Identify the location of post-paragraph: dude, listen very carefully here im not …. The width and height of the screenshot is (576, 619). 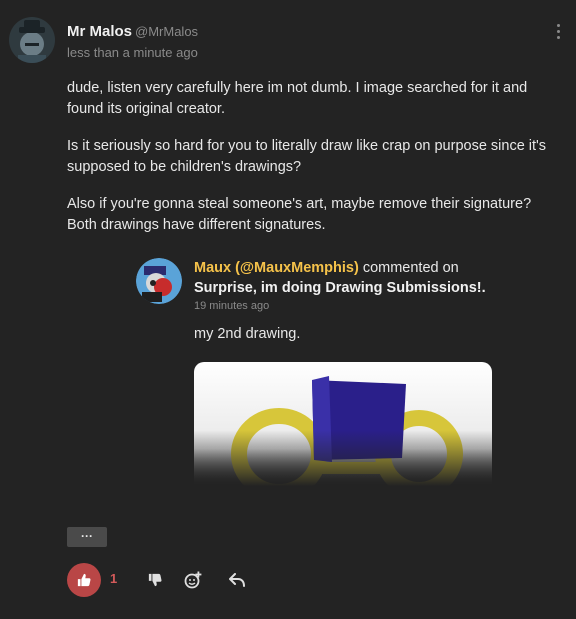
(297, 98).